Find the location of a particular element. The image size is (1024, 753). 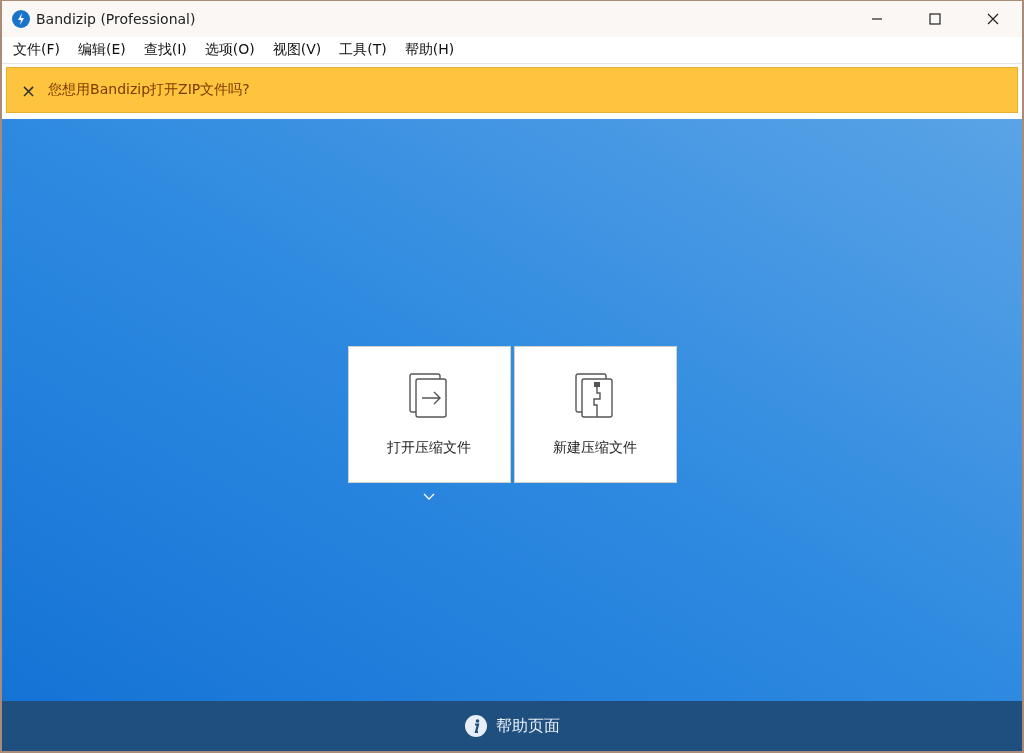

action-card: 新建压缩文件 is located at coordinates (595, 414).